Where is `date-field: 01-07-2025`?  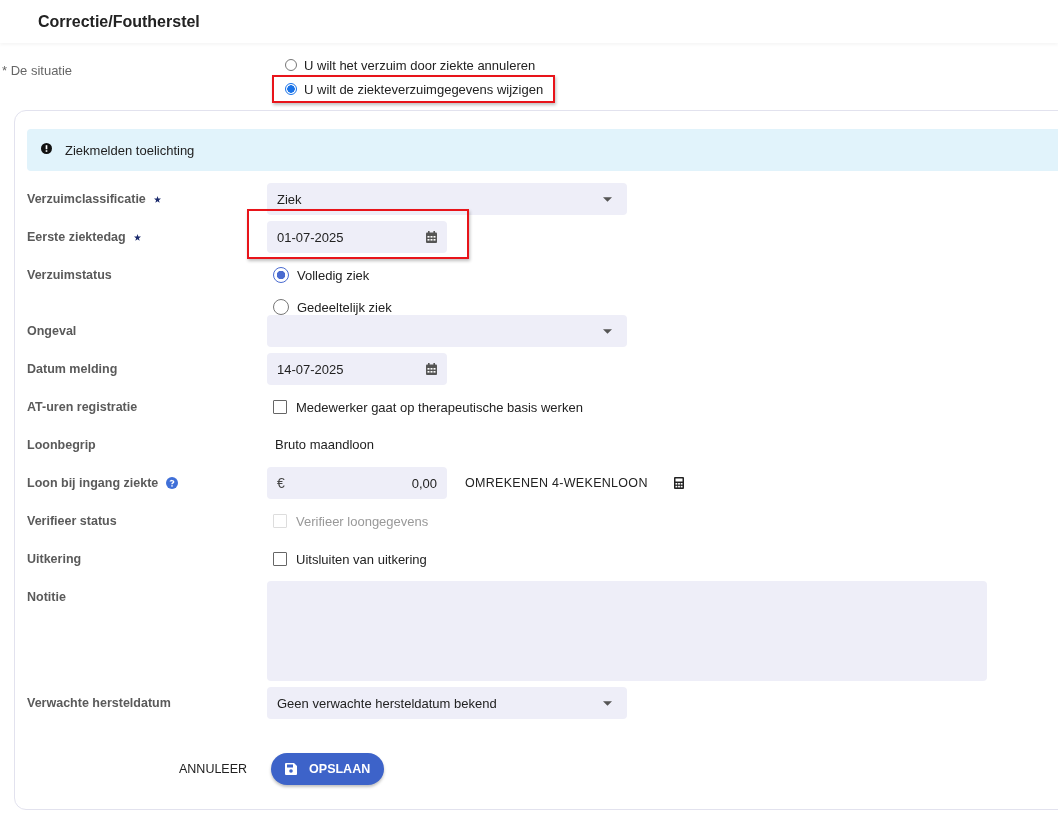
date-field: 01-07-2025 is located at coordinates (357, 237).